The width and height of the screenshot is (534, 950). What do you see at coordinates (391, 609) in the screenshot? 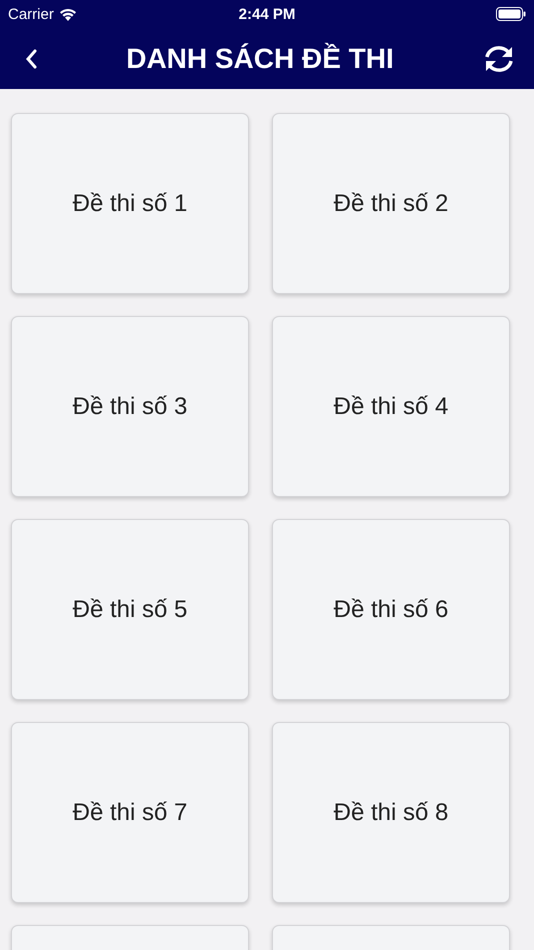
I see `exam-card: Đề thi số 6` at bounding box center [391, 609].